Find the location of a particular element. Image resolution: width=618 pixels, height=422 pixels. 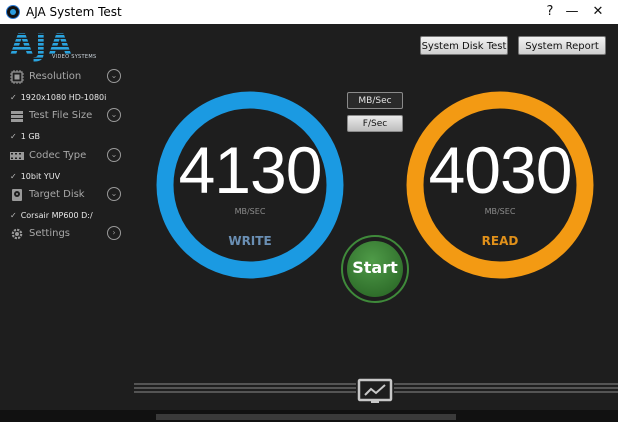

window-title: AJA System Test is located at coordinates (74, 12).